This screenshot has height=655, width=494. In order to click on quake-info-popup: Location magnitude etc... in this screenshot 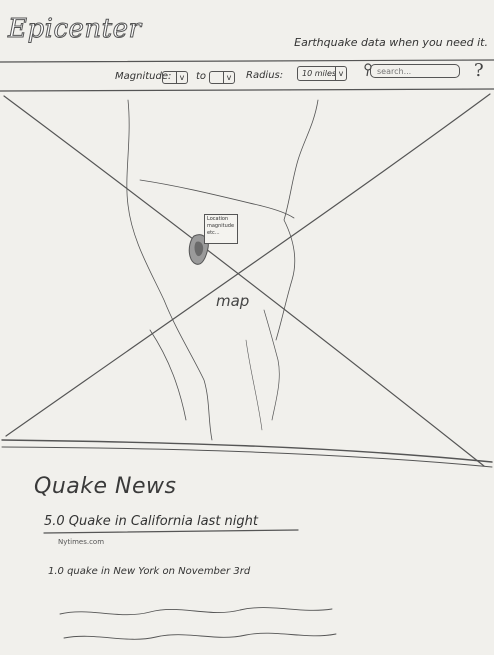, I will do `click(221, 229)`.